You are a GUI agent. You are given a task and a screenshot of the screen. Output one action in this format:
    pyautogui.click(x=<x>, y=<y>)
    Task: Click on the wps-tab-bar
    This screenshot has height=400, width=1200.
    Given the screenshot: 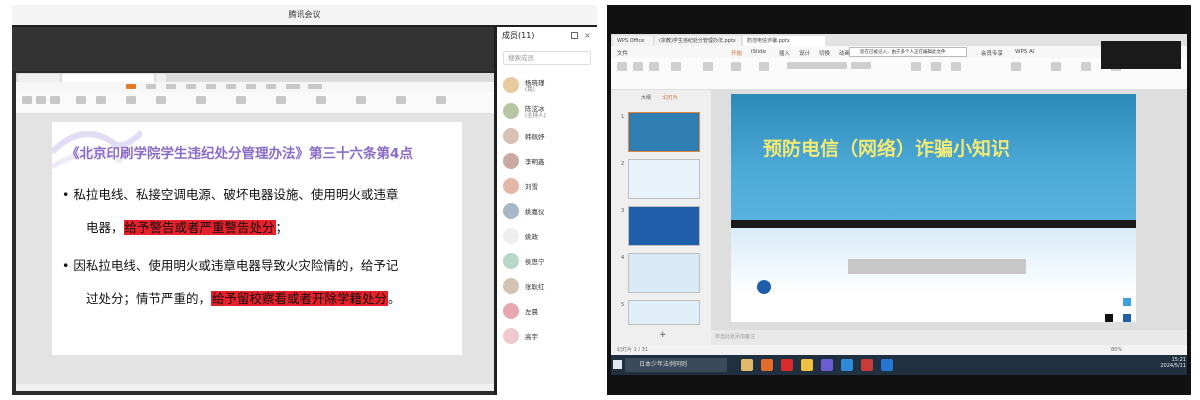 What is the action you would take?
    pyautogui.click(x=255, y=77)
    